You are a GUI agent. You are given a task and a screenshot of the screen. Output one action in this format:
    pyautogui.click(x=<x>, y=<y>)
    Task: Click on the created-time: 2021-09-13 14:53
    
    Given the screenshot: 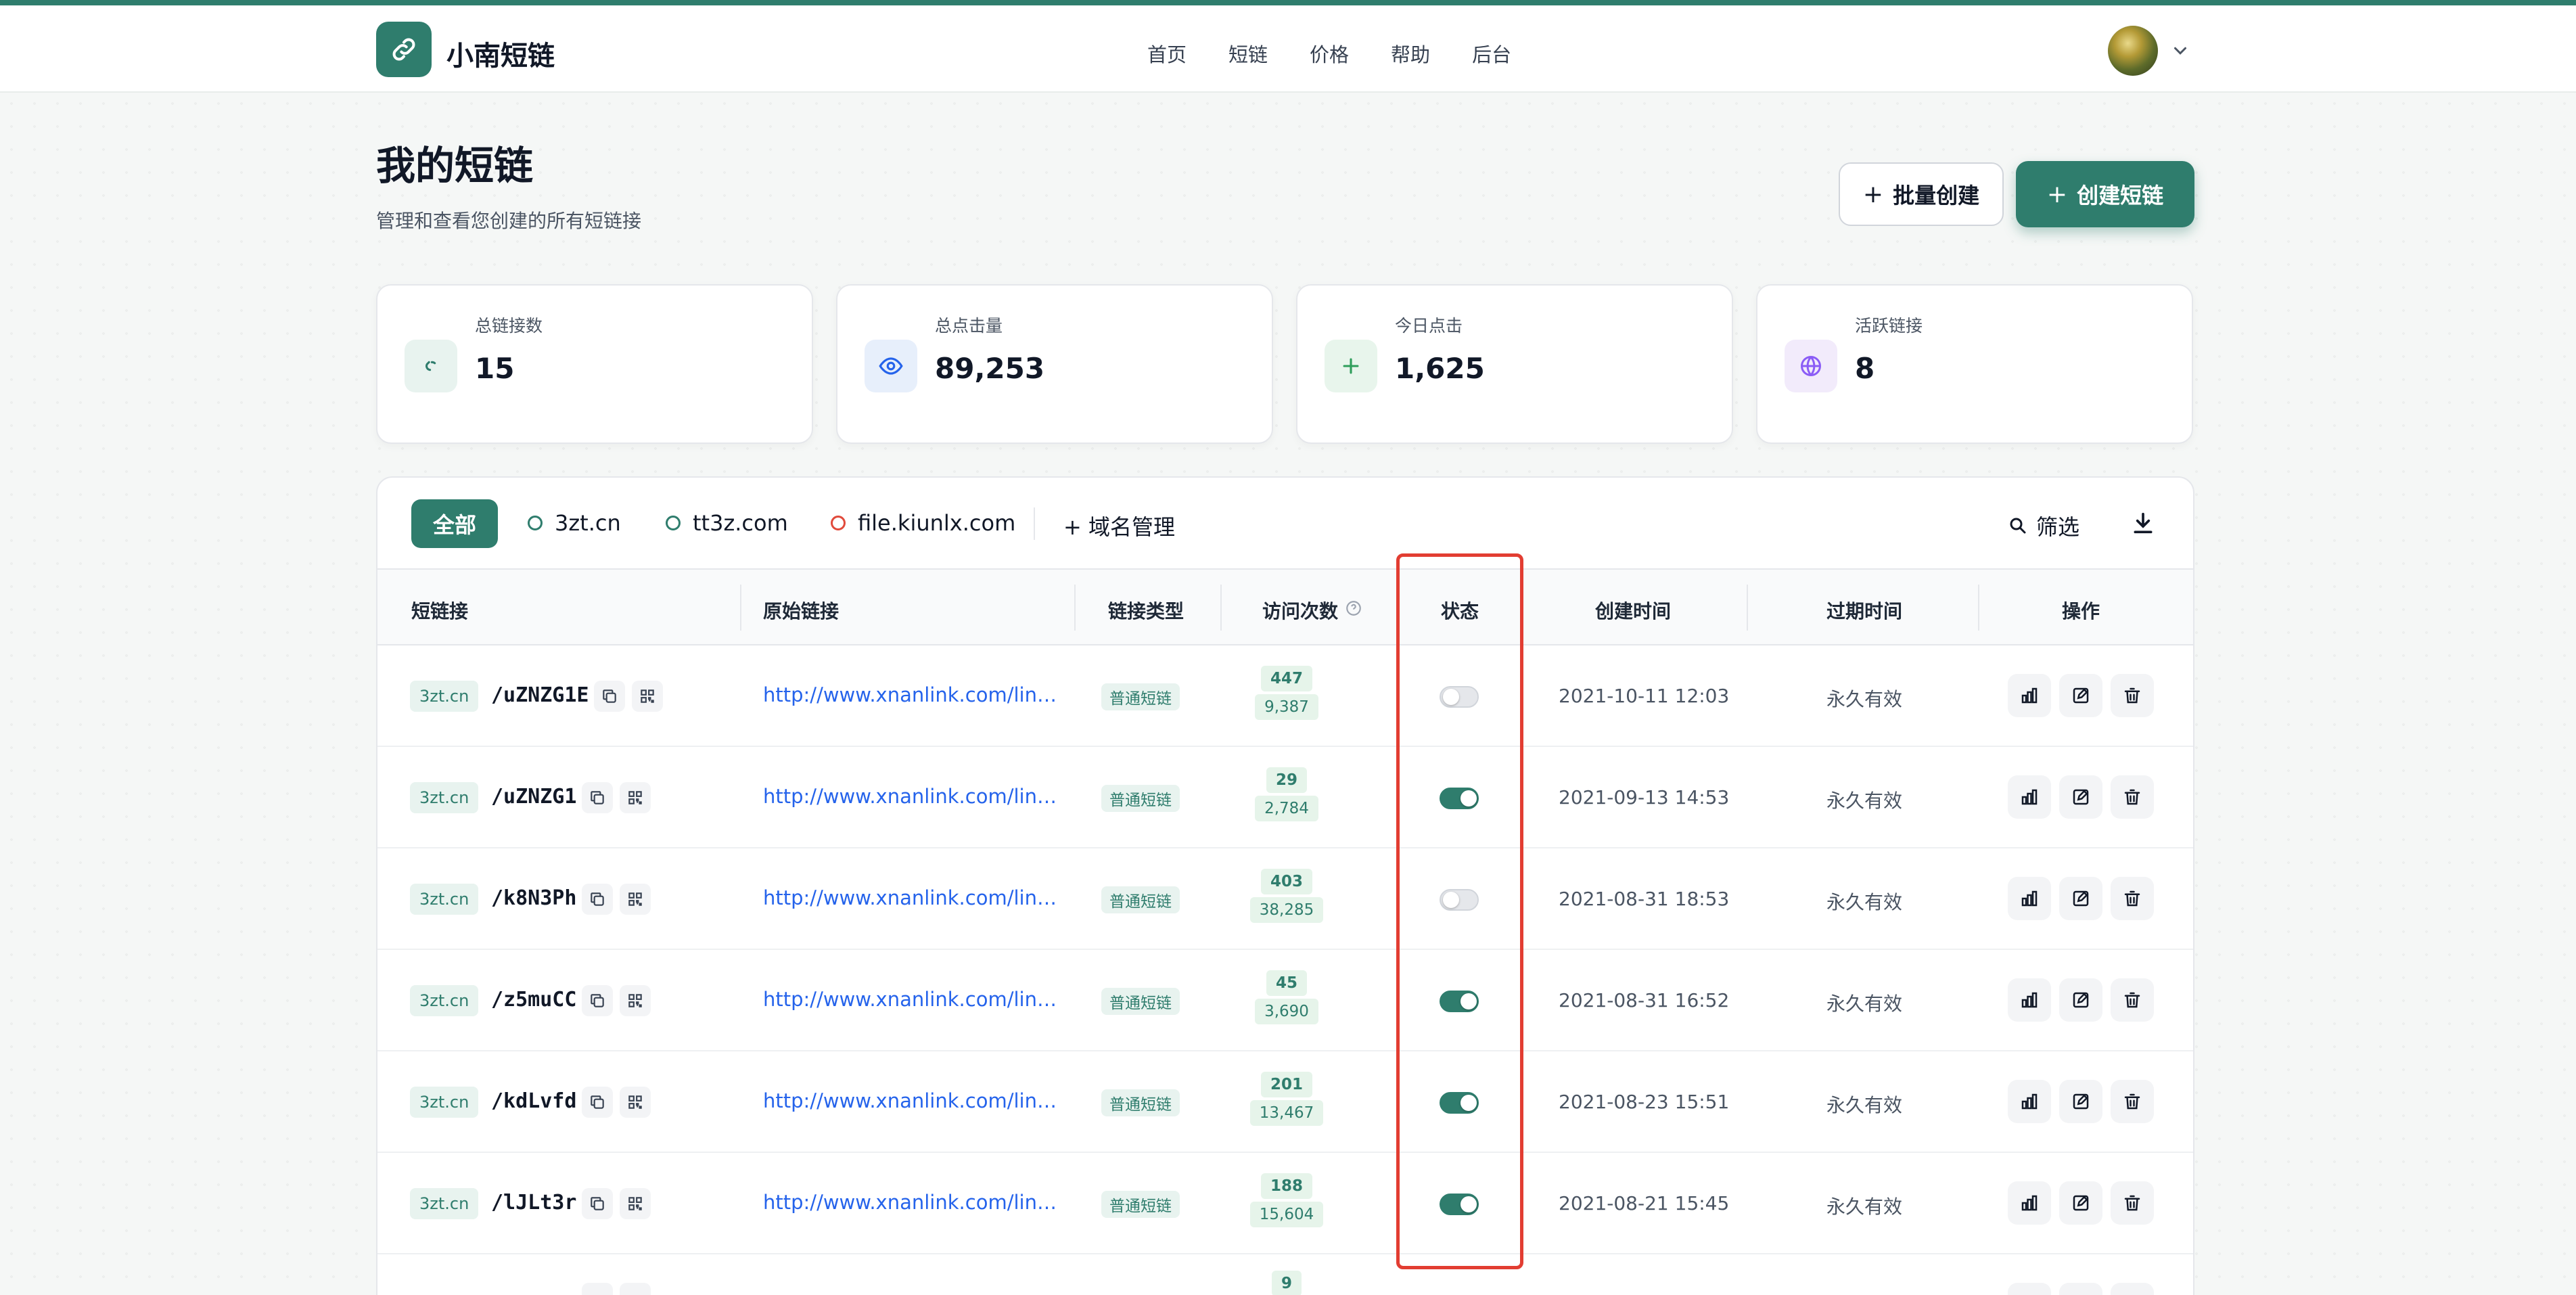 What is the action you would take?
    pyautogui.click(x=1644, y=797)
    